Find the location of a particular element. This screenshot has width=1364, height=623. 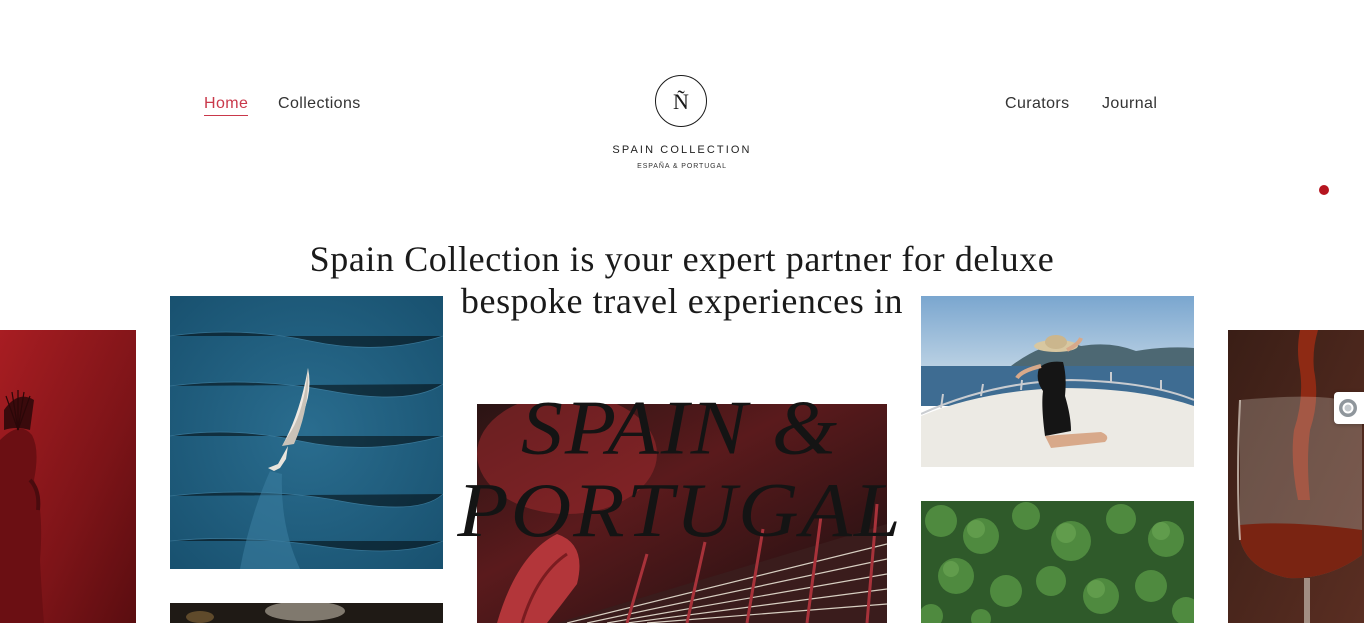

nav-curators-link: Curators is located at coordinates (1037, 104).